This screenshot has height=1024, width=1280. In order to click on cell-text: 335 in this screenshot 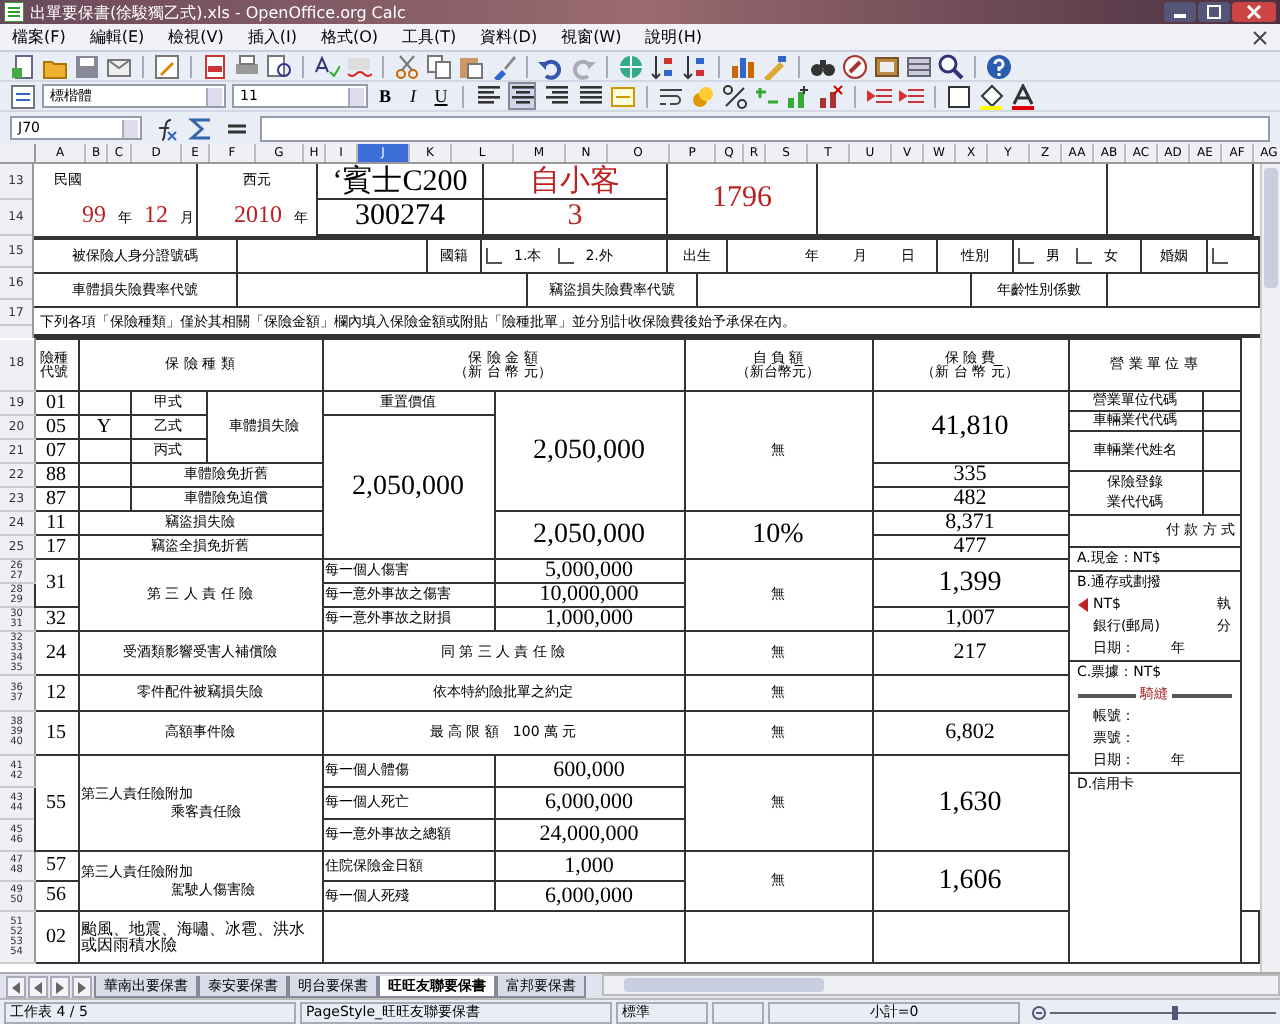, I will do `click(970, 475)`.